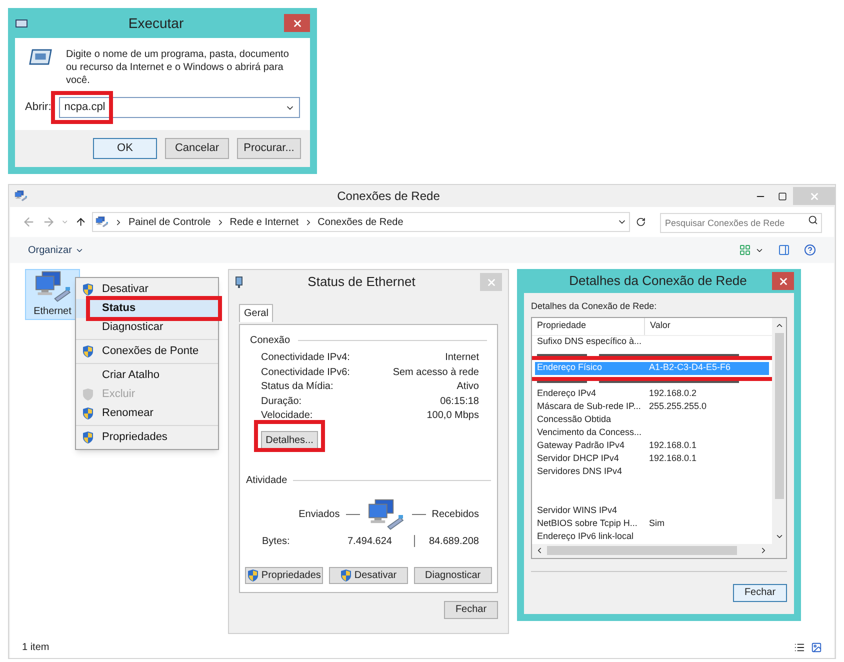  What do you see at coordinates (29, 222) in the screenshot?
I see `back-icon` at bounding box center [29, 222].